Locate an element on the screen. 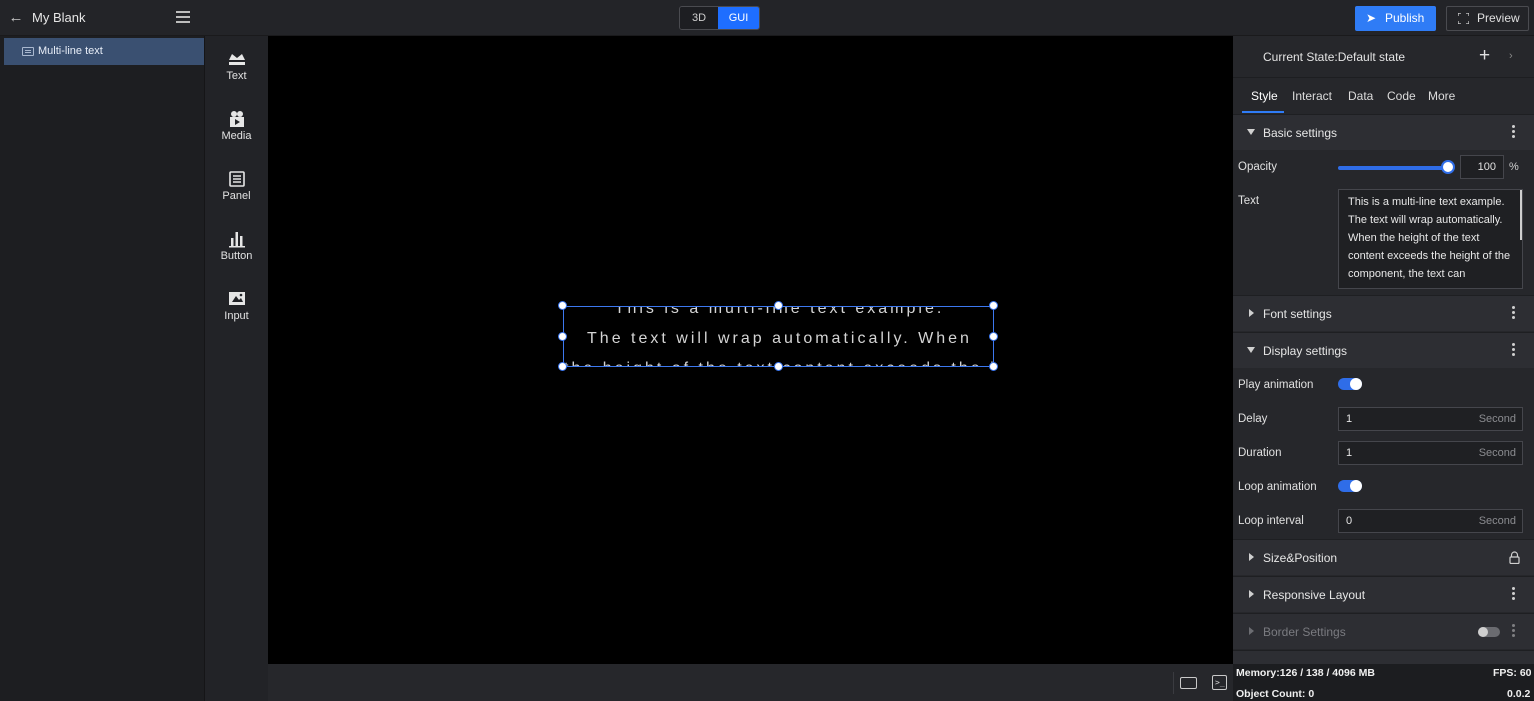 The width and height of the screenshot is (1534, 701). resize-handle-top-left is located at coordinates (562, 305).